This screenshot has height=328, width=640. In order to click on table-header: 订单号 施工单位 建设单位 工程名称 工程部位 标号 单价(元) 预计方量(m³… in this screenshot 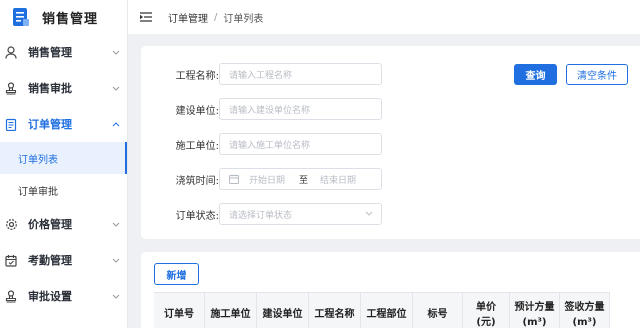, I will do `click(382, 310)`.